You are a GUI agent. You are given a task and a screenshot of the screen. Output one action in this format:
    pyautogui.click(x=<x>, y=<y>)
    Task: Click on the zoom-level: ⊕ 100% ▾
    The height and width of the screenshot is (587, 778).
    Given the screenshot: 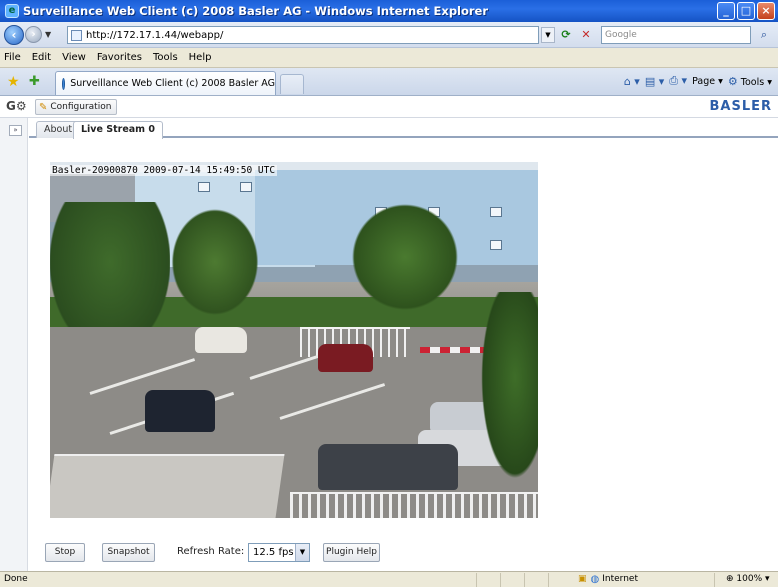 What is the action you would take?
    pyautogui.click(x=748, y=579)
    